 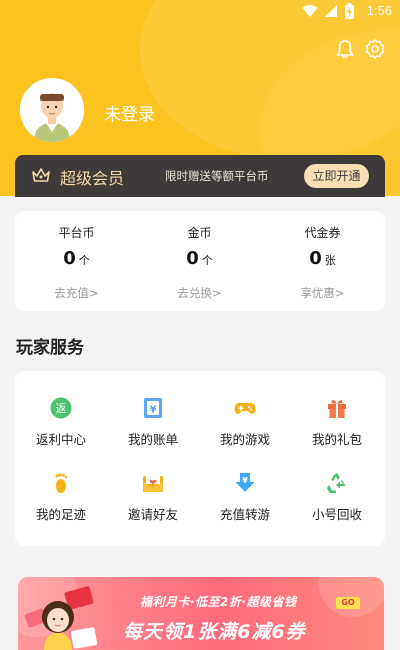 I want to click on svg-text: 返, so click(x=61, y=408).